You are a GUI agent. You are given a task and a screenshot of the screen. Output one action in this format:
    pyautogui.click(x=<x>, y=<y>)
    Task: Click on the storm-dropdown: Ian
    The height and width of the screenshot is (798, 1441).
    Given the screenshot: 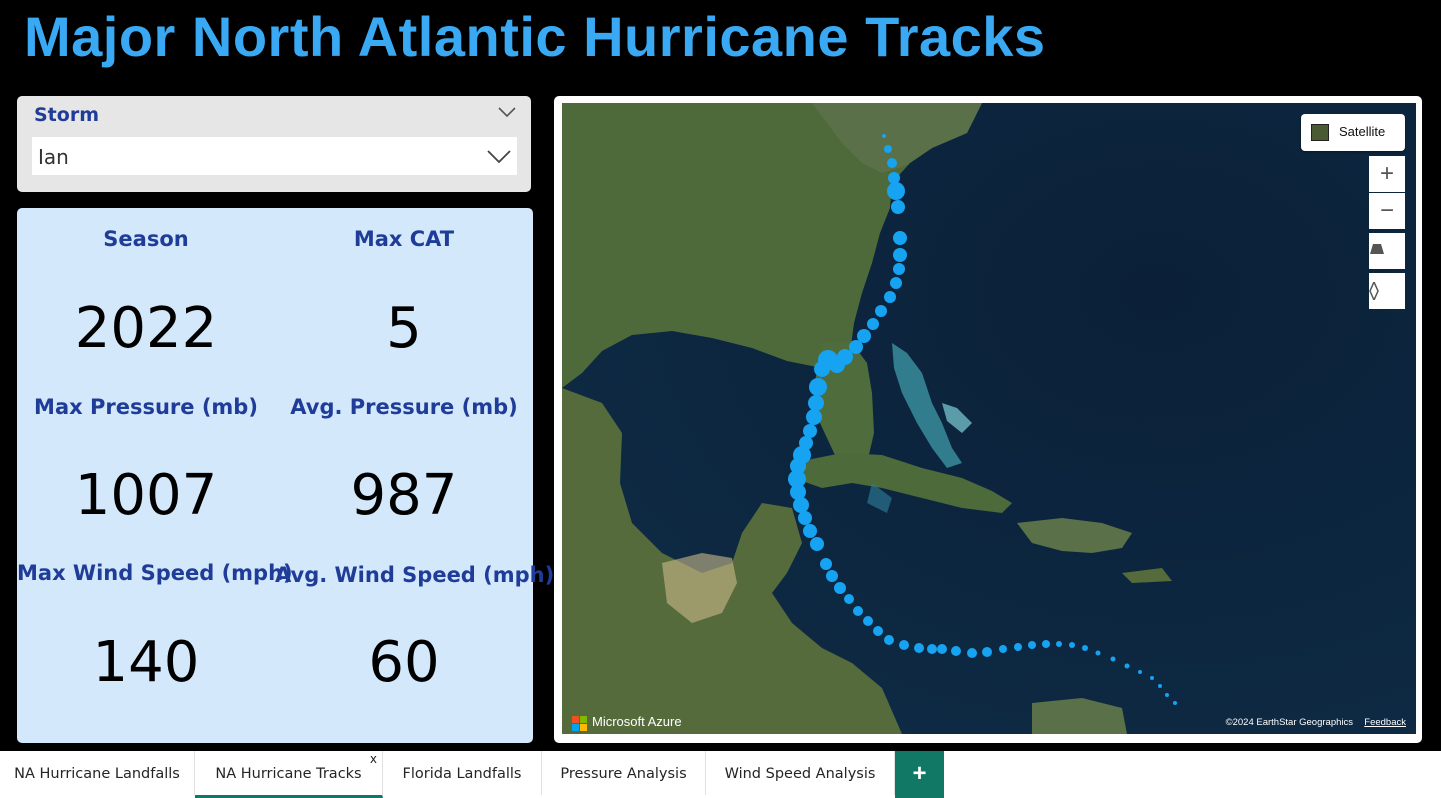 What is the action you would take?
    pyautogui.click(x=274, y=156)
    